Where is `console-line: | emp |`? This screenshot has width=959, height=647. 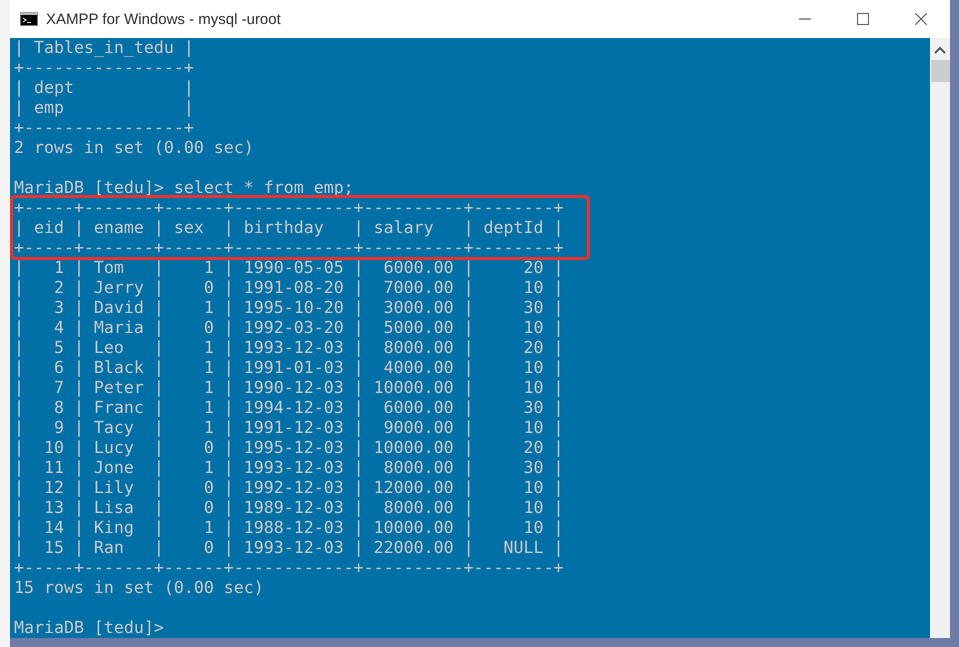
console-line: | emp | is located at coordinates (104, 108).